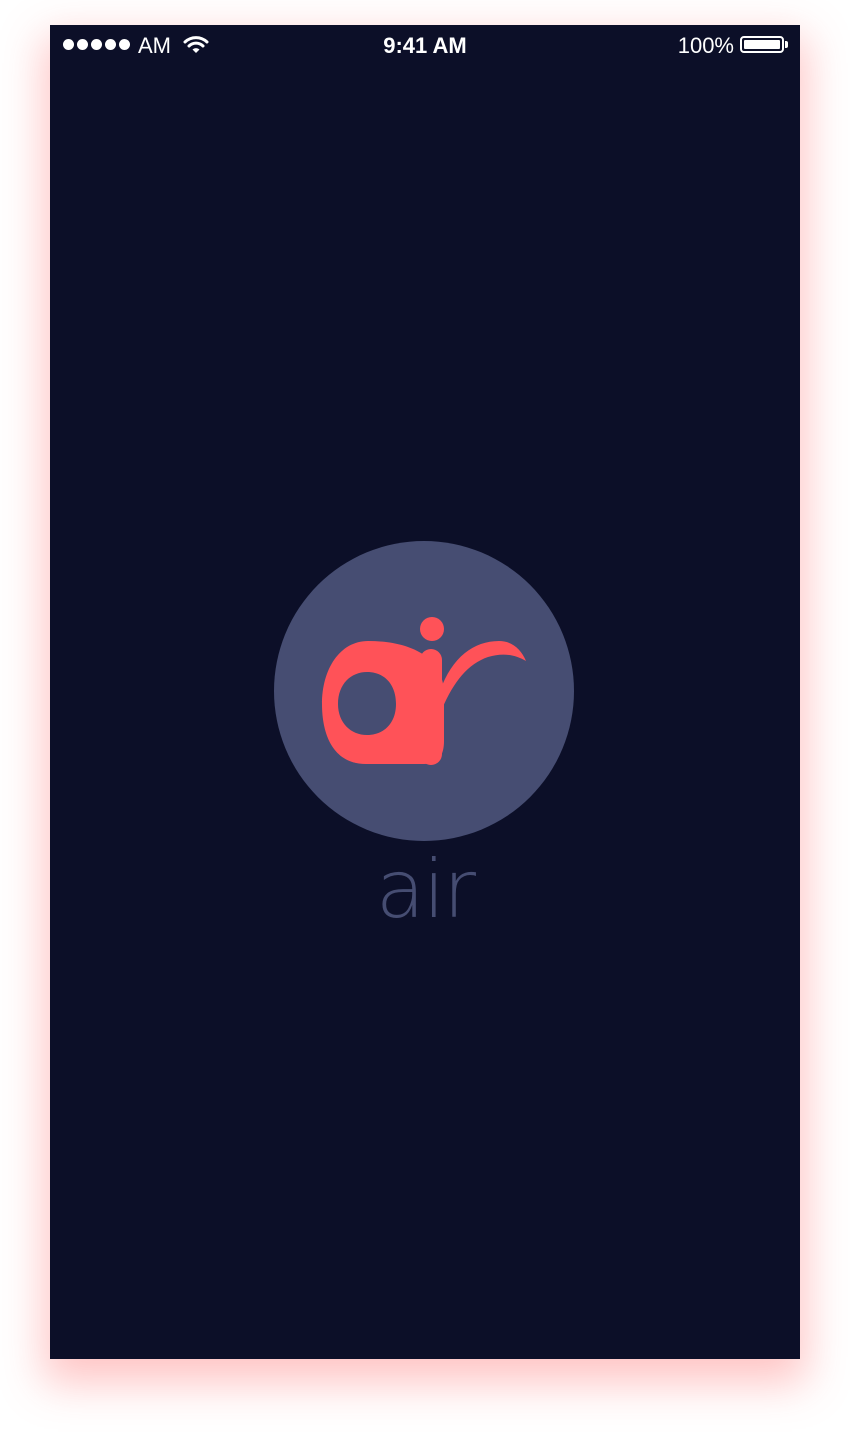 Image resolution: width=850 pixels, height=1434 pixels. I want to click on battery-tip, so click(786, 44).